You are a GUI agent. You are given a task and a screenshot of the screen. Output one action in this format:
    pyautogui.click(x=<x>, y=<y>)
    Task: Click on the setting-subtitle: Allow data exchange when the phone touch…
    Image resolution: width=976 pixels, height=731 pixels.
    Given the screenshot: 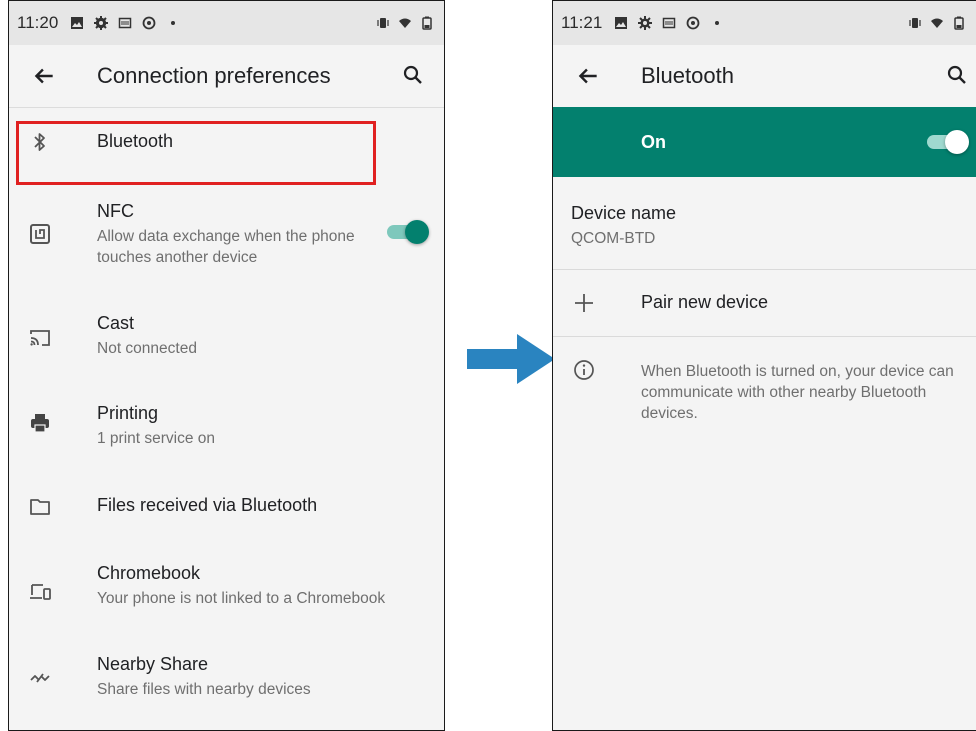 What is the action you would take?
    pyautogui.click(x=226, y=247)
    